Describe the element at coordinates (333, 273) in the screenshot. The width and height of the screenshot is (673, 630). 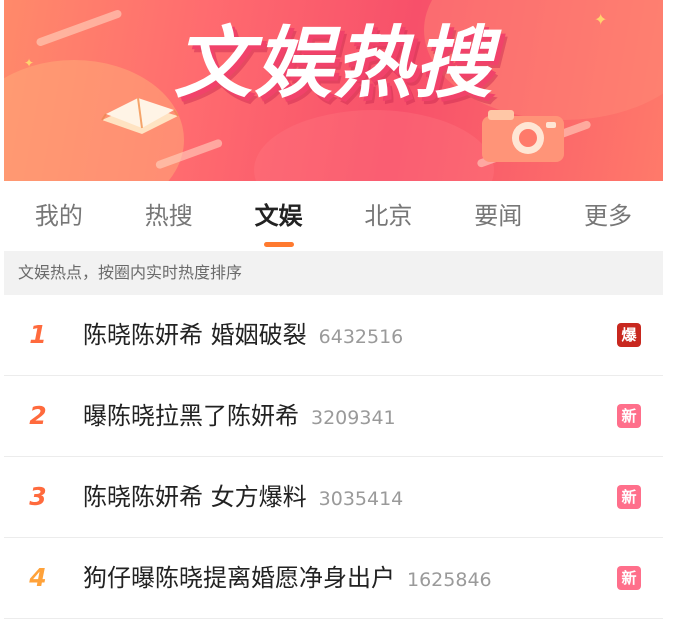
I see `ranking-hint: 文娱热点，按圈内实时热度排序` at that location.